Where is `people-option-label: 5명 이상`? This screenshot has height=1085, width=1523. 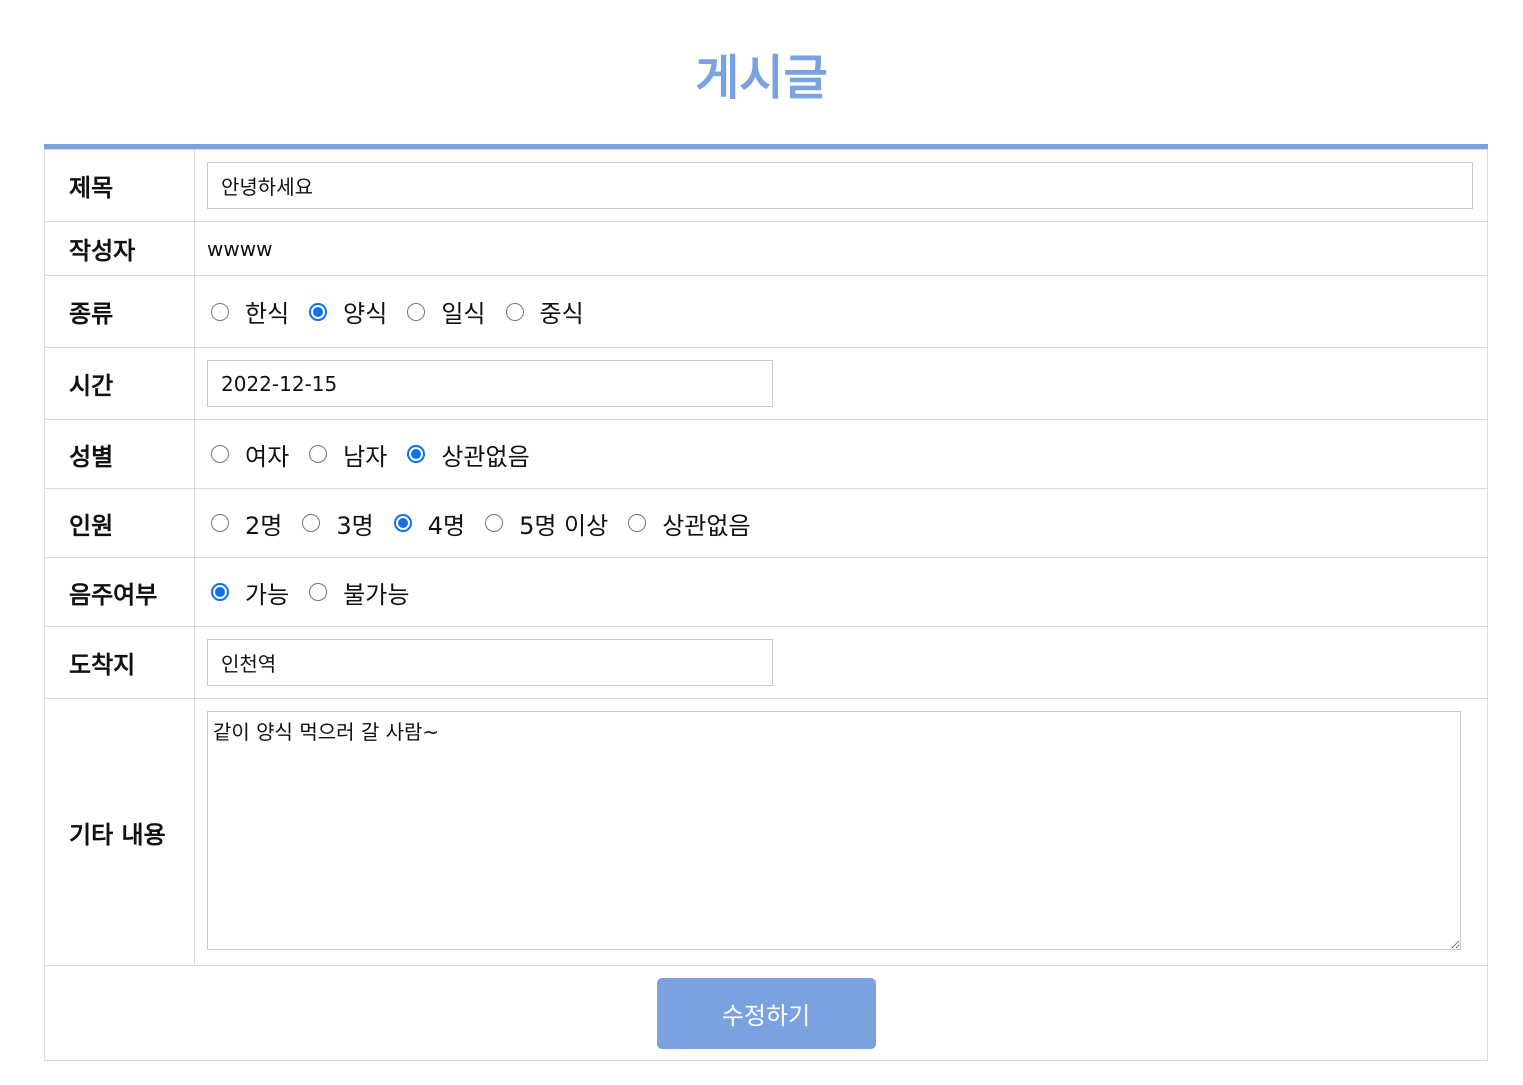 people-option-label: 5명 이상 is located at coordinates (564, 525).